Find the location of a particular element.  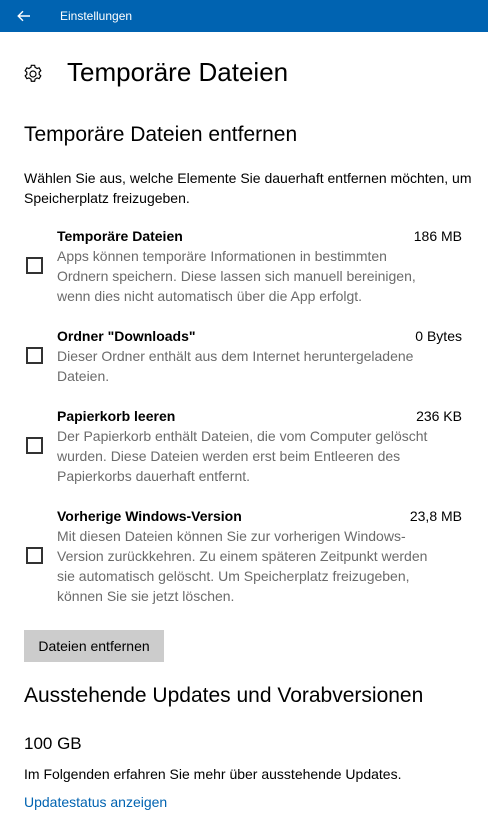

checkbox-downloads is located at coordinates (34, 355).